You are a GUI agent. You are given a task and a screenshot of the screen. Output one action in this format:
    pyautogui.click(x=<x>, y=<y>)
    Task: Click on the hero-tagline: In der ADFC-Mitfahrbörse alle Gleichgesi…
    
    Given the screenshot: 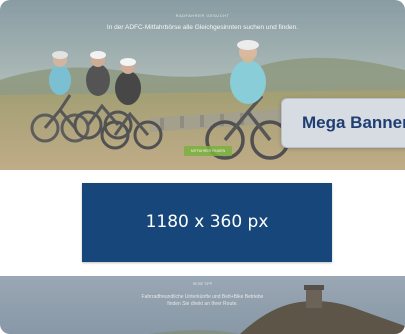 What is the action you would take?
    pyautogui.click(x=202, y=27)
    